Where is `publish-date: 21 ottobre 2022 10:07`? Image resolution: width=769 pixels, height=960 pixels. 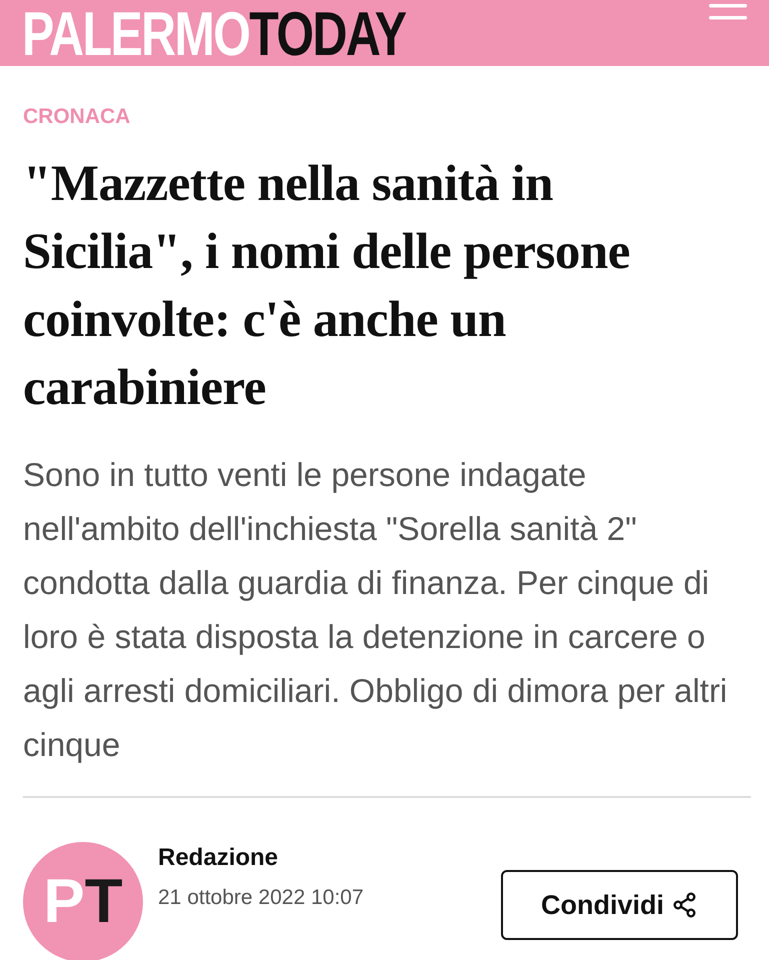
publish-date: 21 ottobre 2022 10:07 is located at coordinates (261, 897).